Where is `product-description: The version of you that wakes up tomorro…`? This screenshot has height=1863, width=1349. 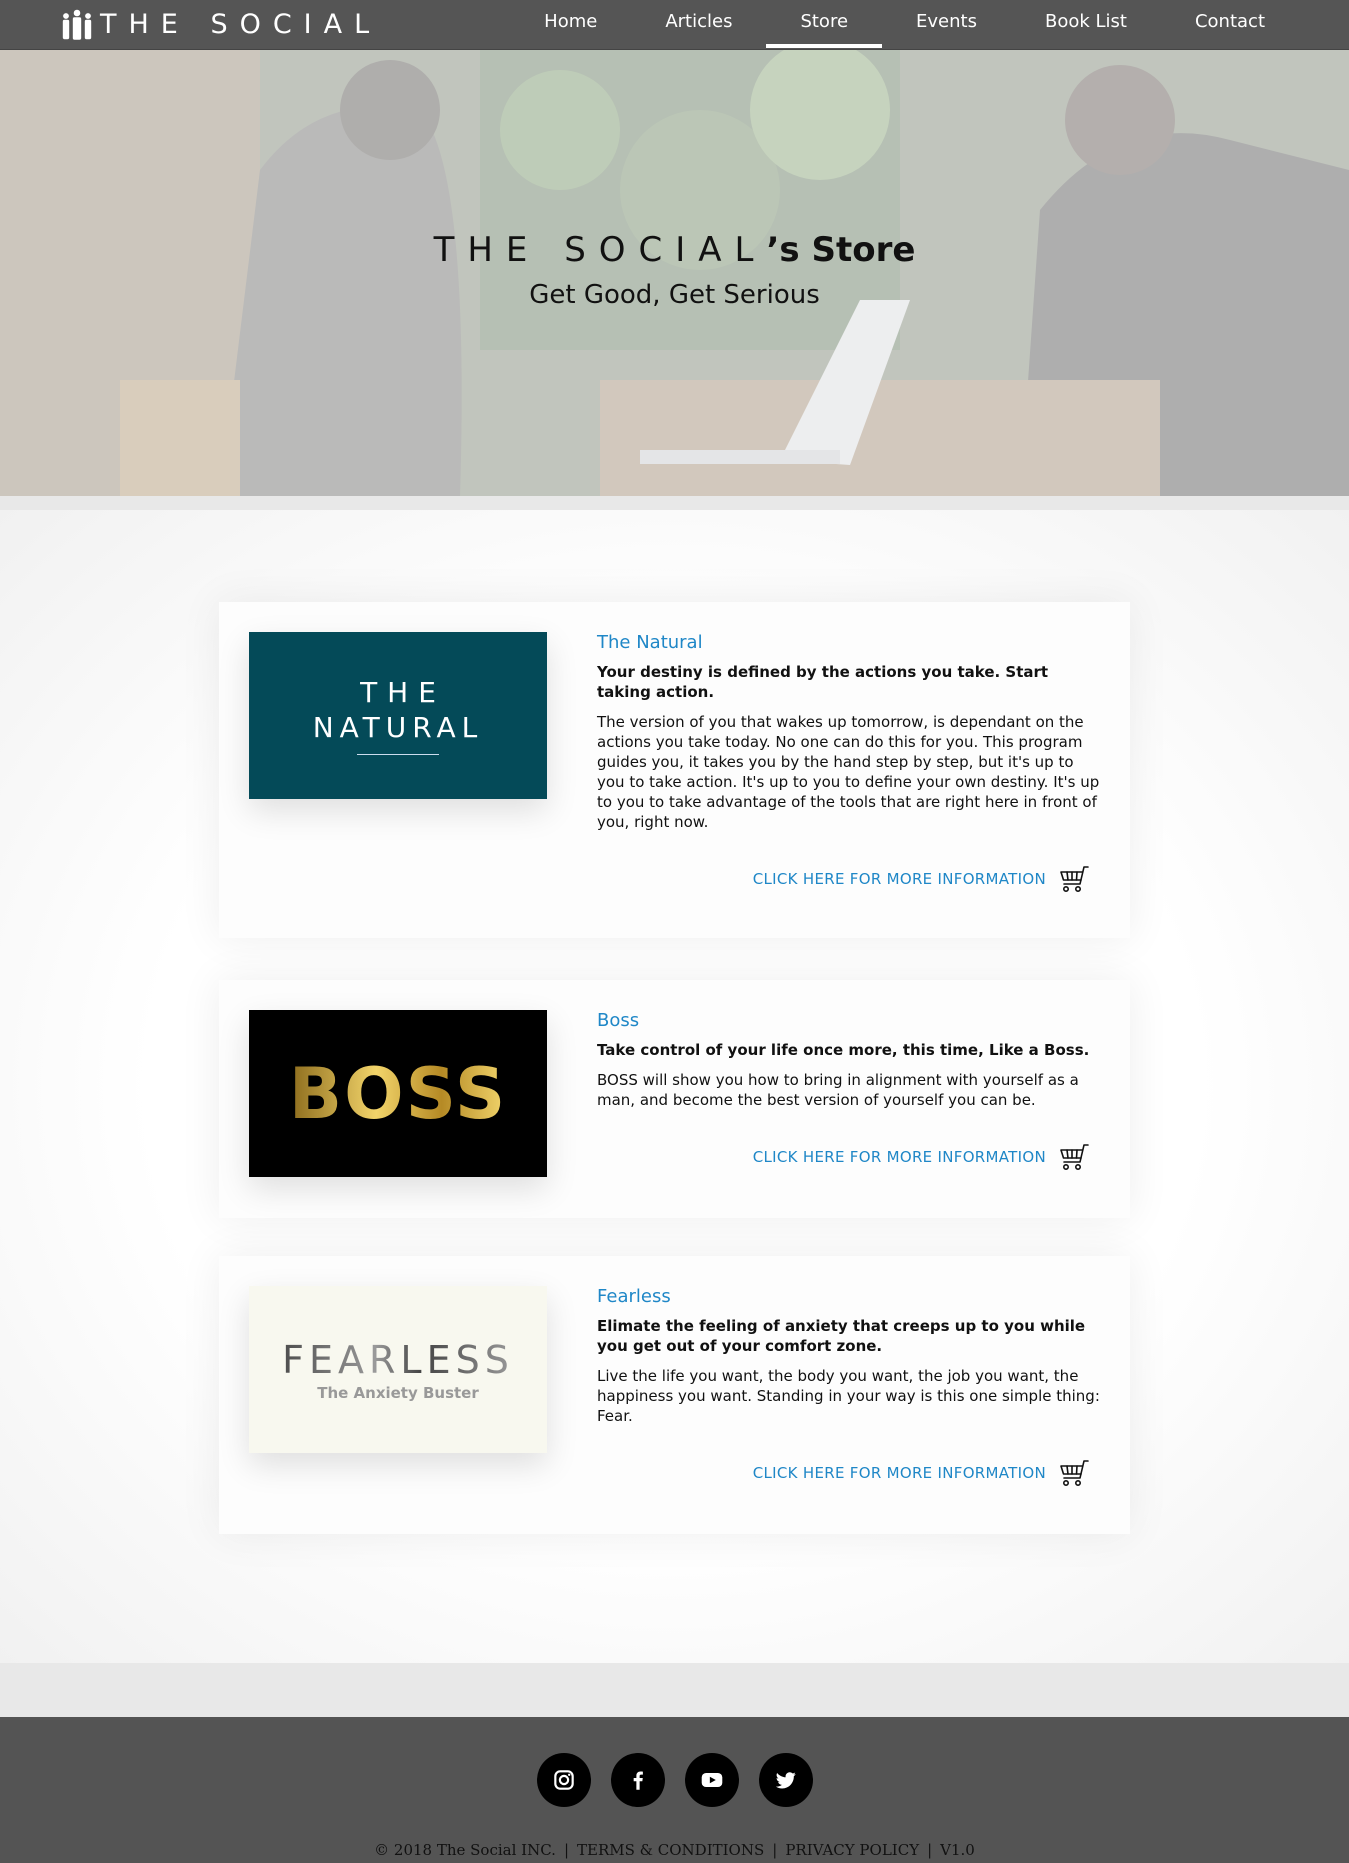
product-description: The version of you that wakes up tomorro… is located at coordinates (848, 772).